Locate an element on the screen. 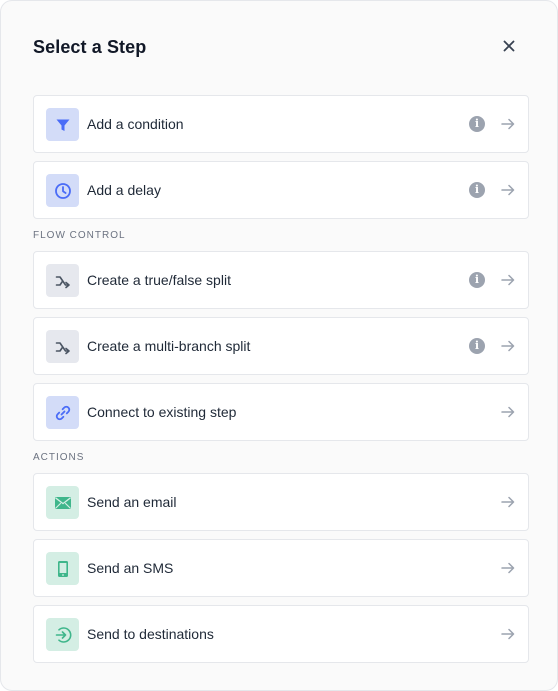 The image size is (558, 691). condition-icon-tile is located at coordinates (62, 124).